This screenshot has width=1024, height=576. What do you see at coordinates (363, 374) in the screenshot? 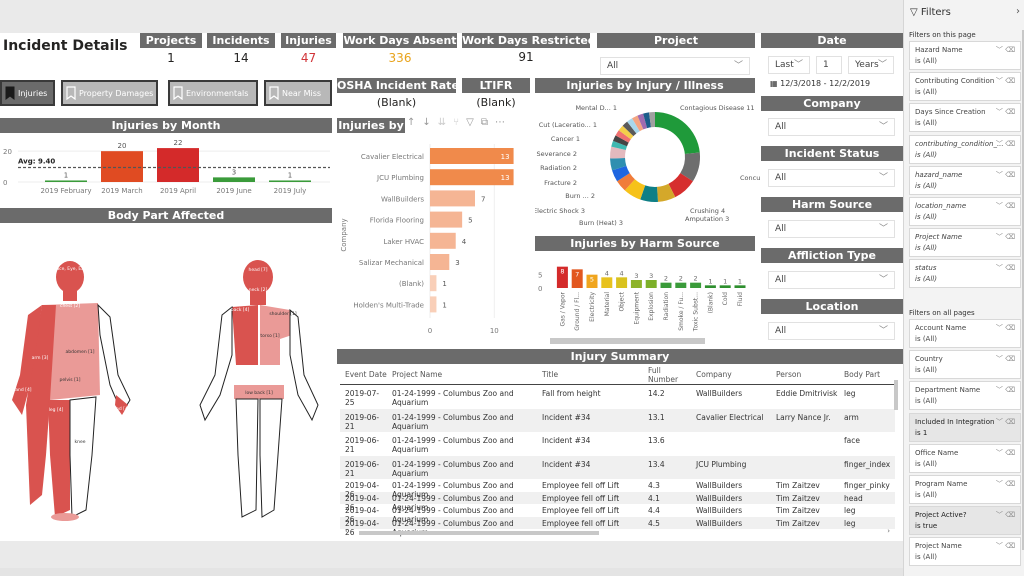
I see `column-header-event-date: Event Date` at bounding box center [363, 374].